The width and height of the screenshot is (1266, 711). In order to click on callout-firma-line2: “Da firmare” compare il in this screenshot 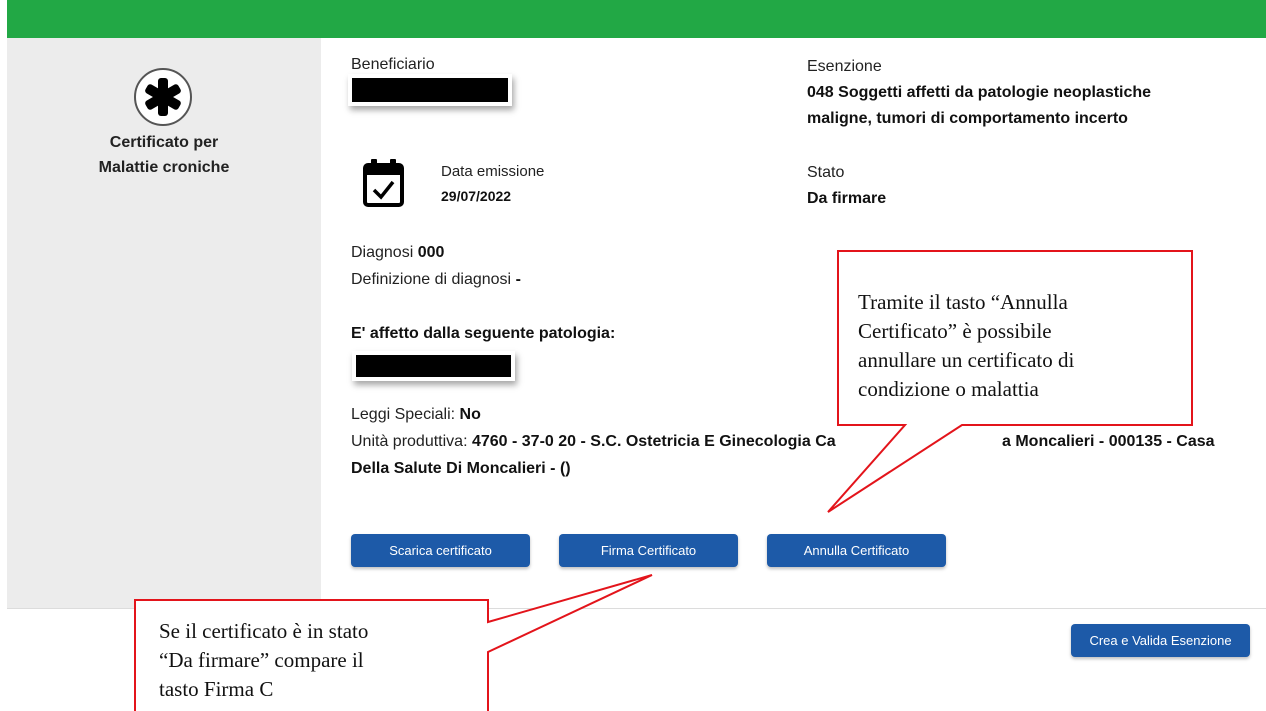, I will do `click(261, 660)`.